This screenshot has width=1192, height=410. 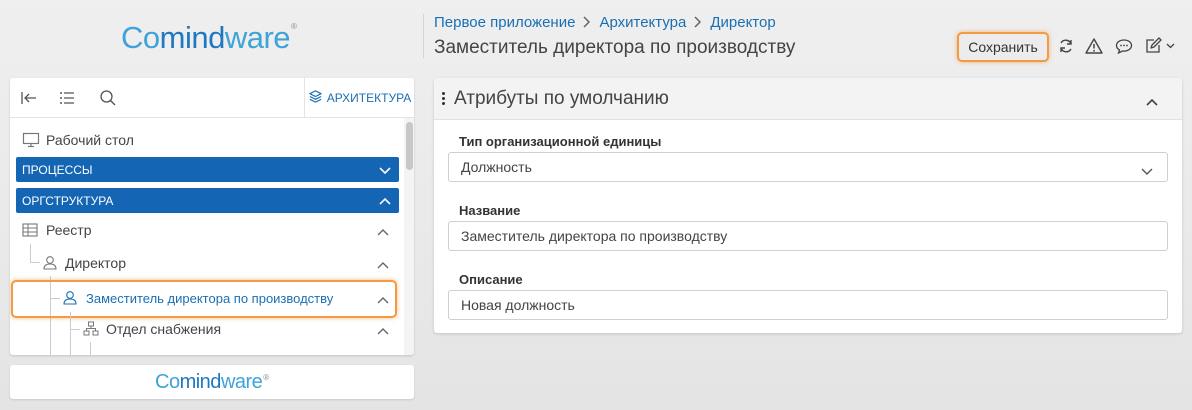 What do you see at coordinates (90, 140) in the screenshot?
I see `tree-item-label: Рабочий стол` at bounding box center [90, 140].